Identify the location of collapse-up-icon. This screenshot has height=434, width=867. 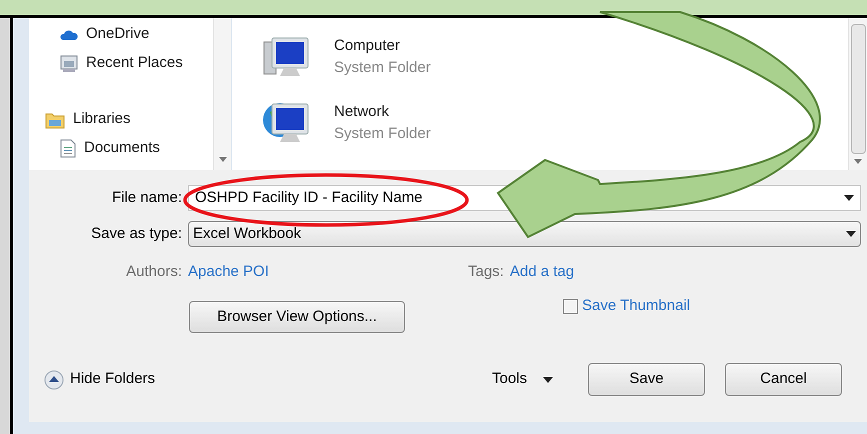
(54, 380).